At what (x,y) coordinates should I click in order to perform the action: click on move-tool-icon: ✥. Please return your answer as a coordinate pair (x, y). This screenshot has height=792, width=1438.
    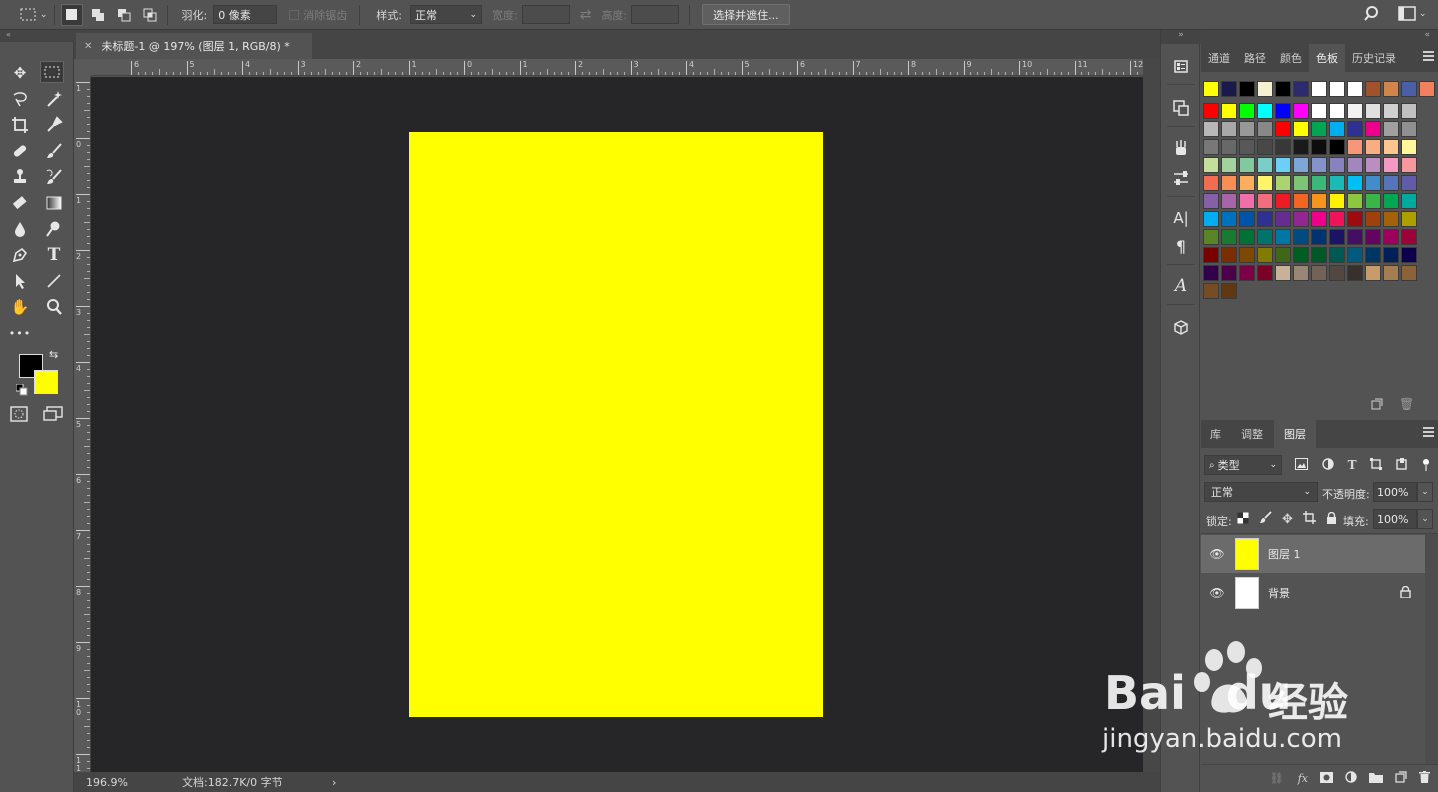
    Looking at the image, I should click on (20, 73).